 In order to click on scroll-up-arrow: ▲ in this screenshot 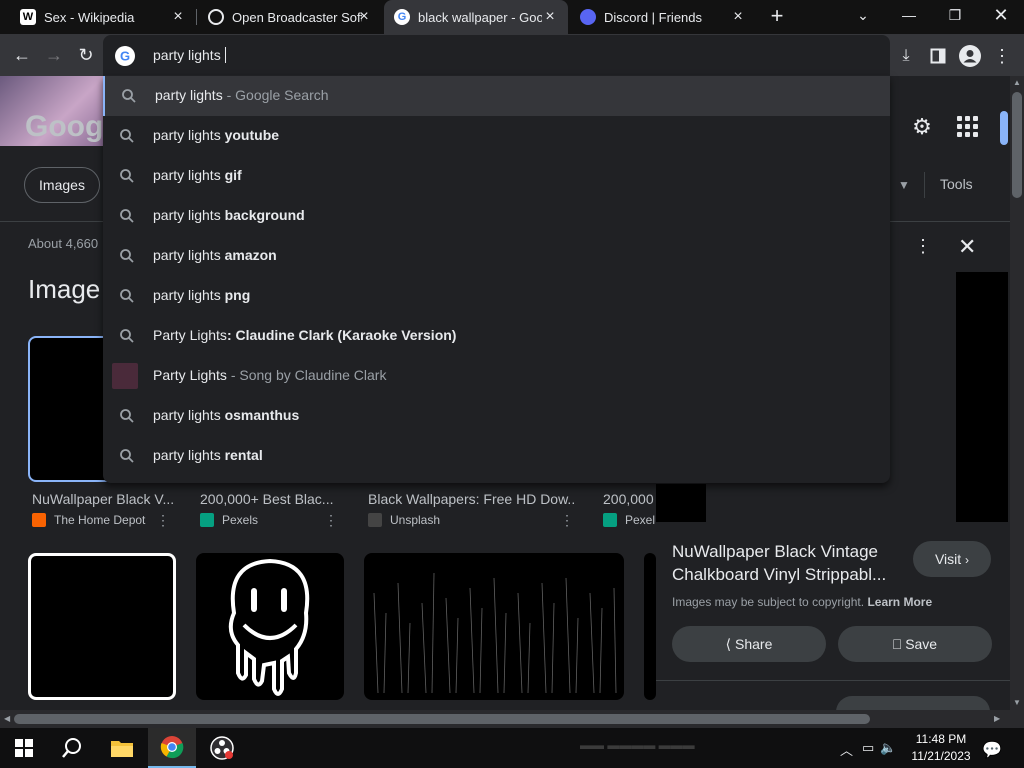, I will do `click(1017, 82)`.